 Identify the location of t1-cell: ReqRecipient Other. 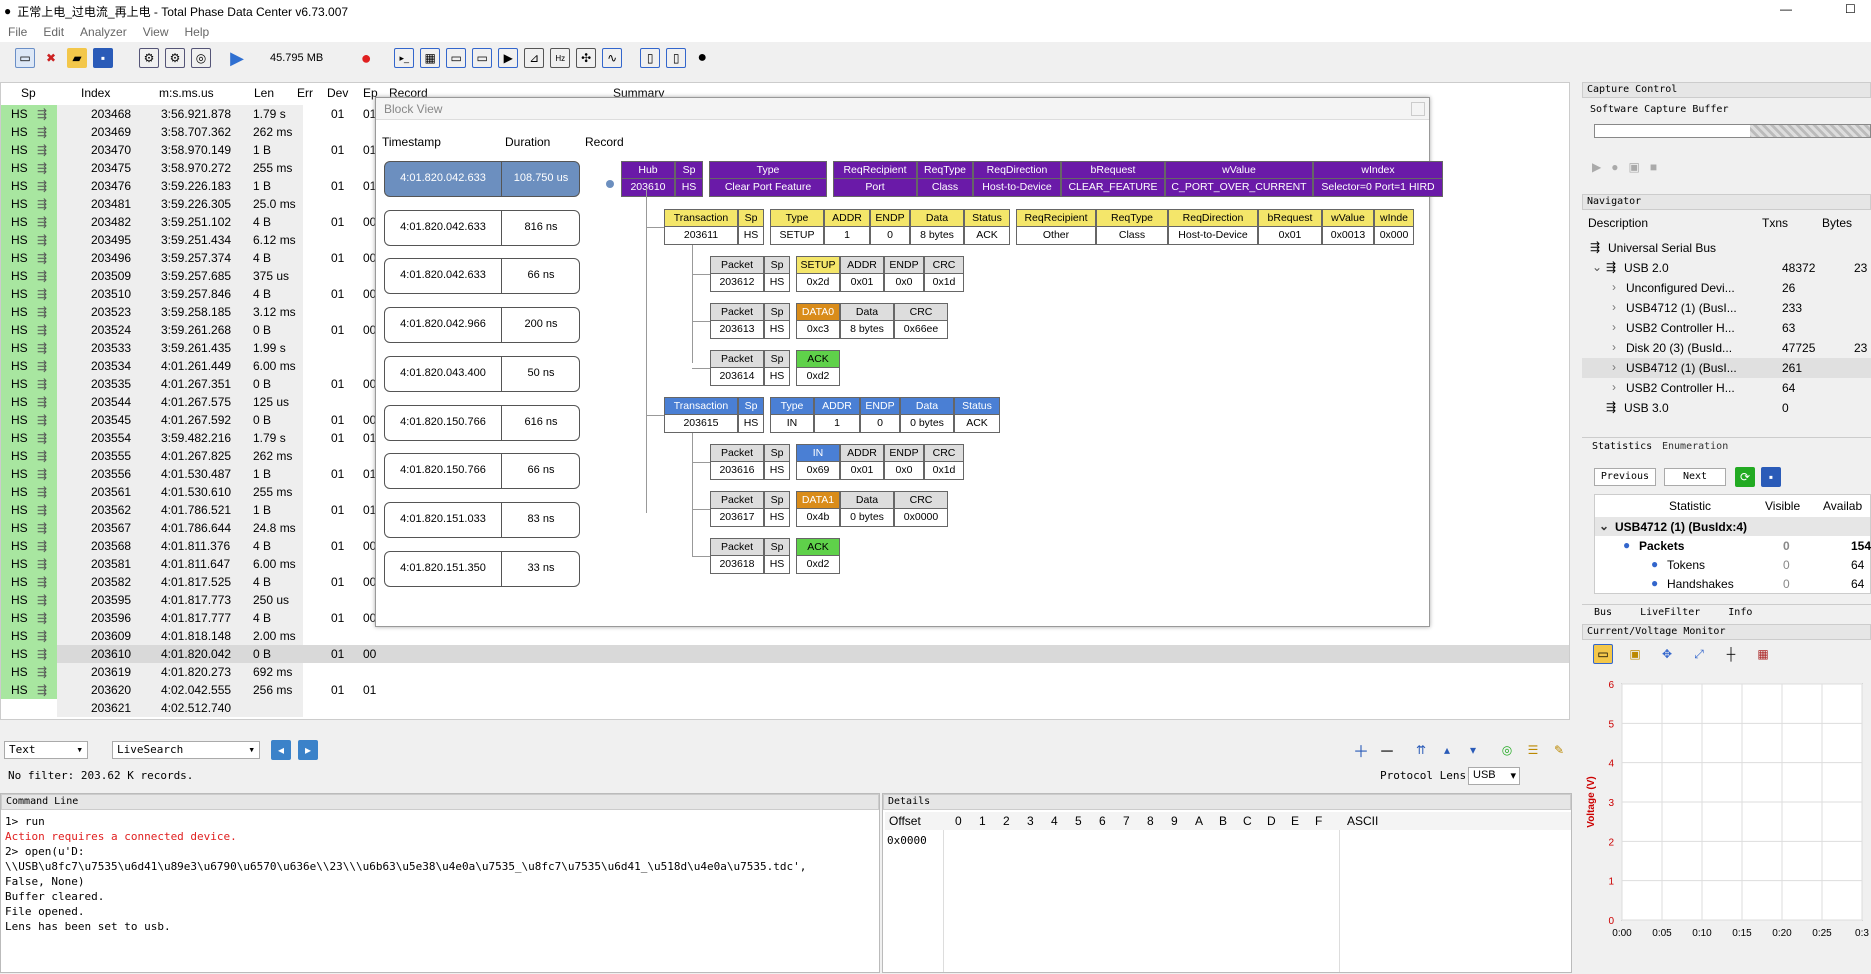
(1056, 227).